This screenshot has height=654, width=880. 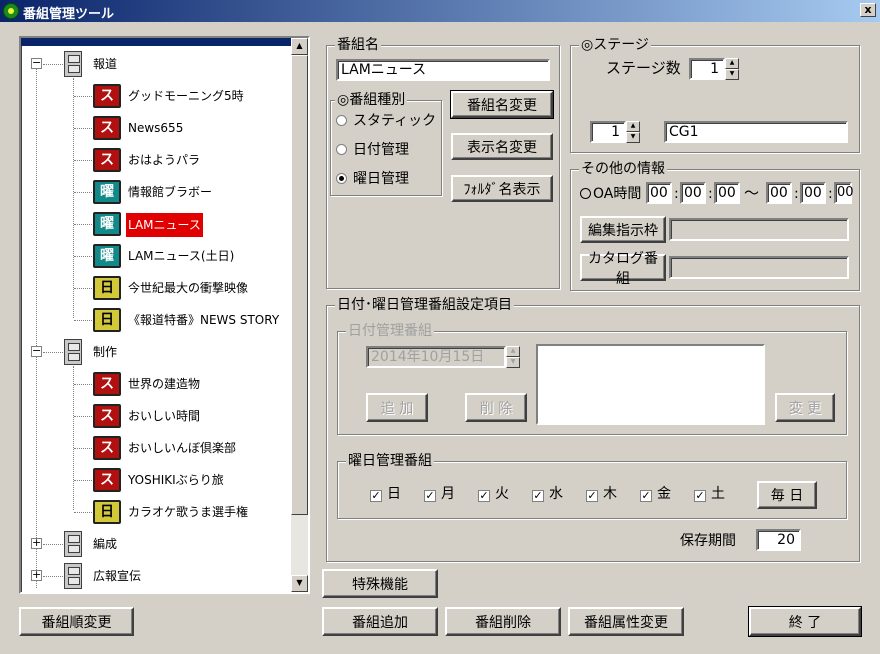 I want to click on scroll-up-arrow-icon: ▲, so click(x=299, y=46).